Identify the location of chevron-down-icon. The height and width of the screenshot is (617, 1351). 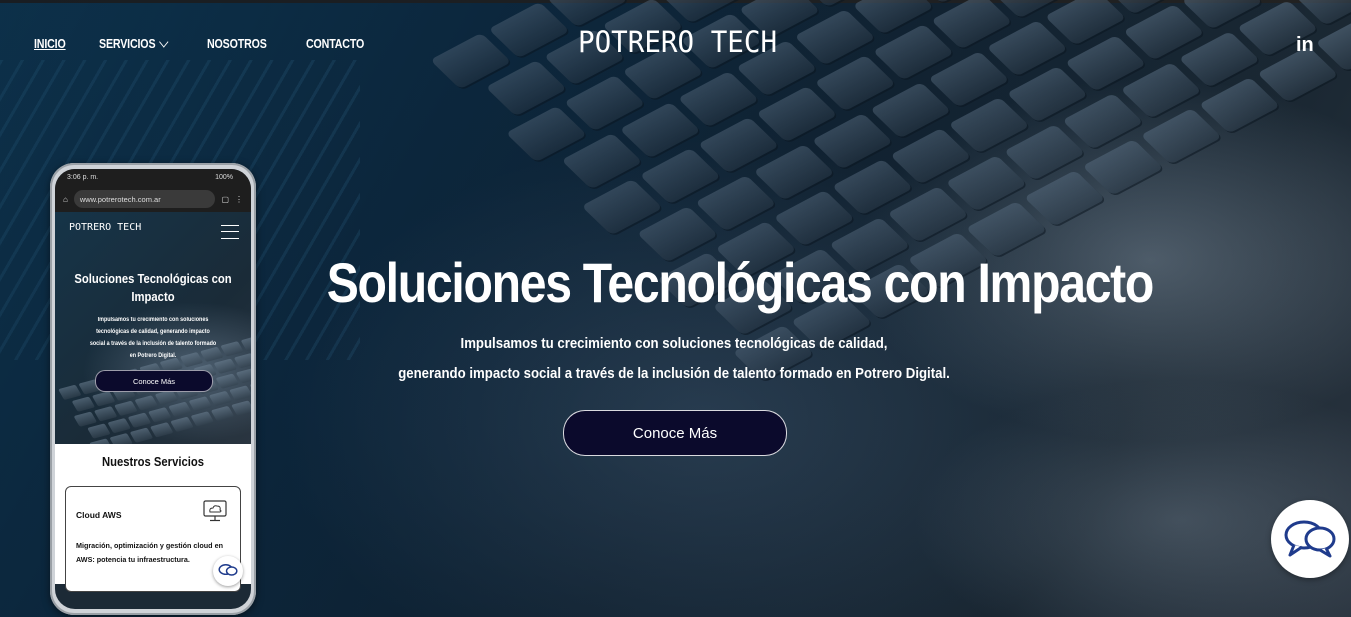
(163, 41).